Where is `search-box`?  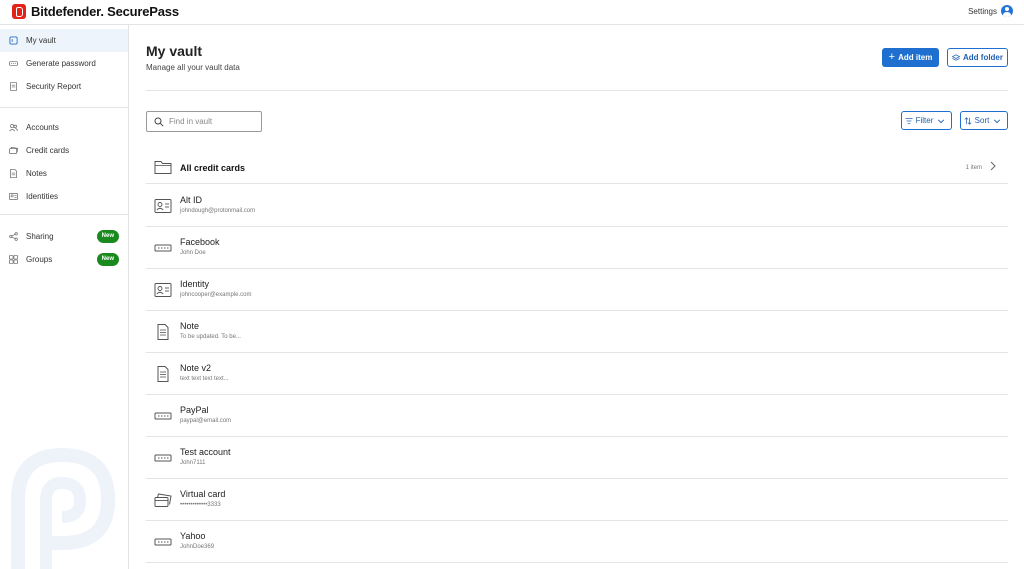
search-box is located at coordinates (204, 121).